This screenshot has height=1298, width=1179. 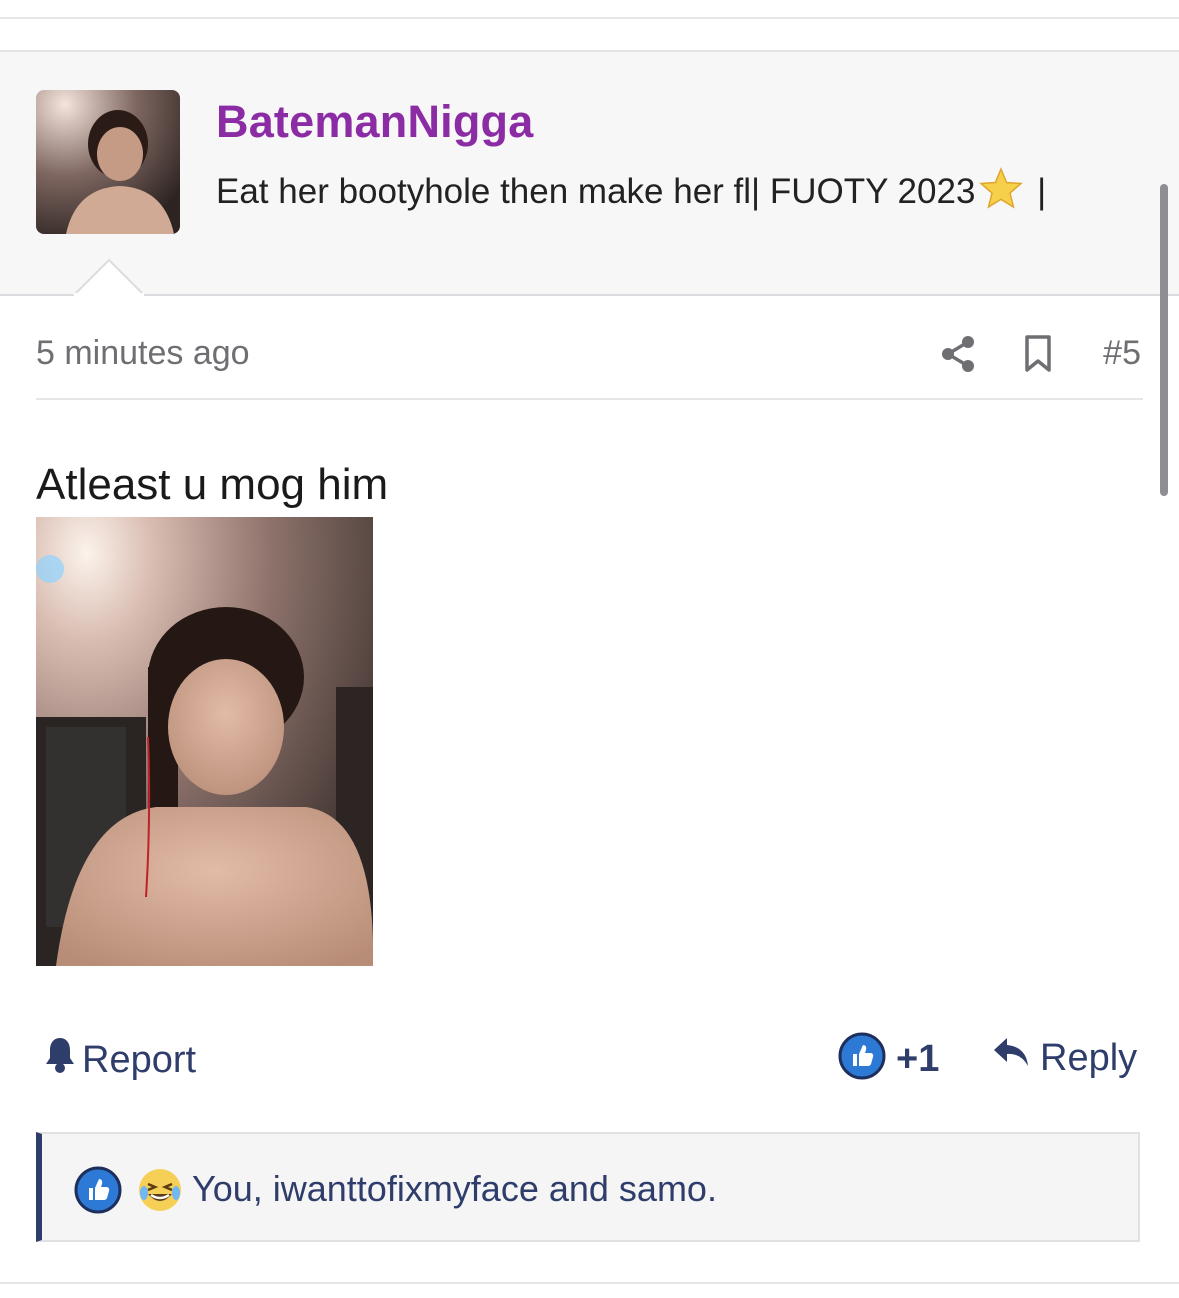 What do you see at coordinates (1001, 192) in the screenshot?
I see `star-icon` at bounding box center [1001, 192].